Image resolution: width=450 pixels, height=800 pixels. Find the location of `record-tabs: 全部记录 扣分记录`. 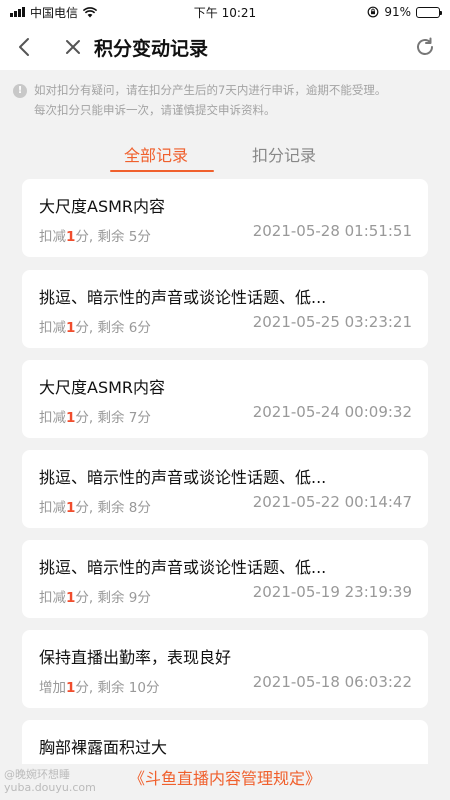

record-tabs: 全部记录 扣分记录 is located at coordinates (225, 156).